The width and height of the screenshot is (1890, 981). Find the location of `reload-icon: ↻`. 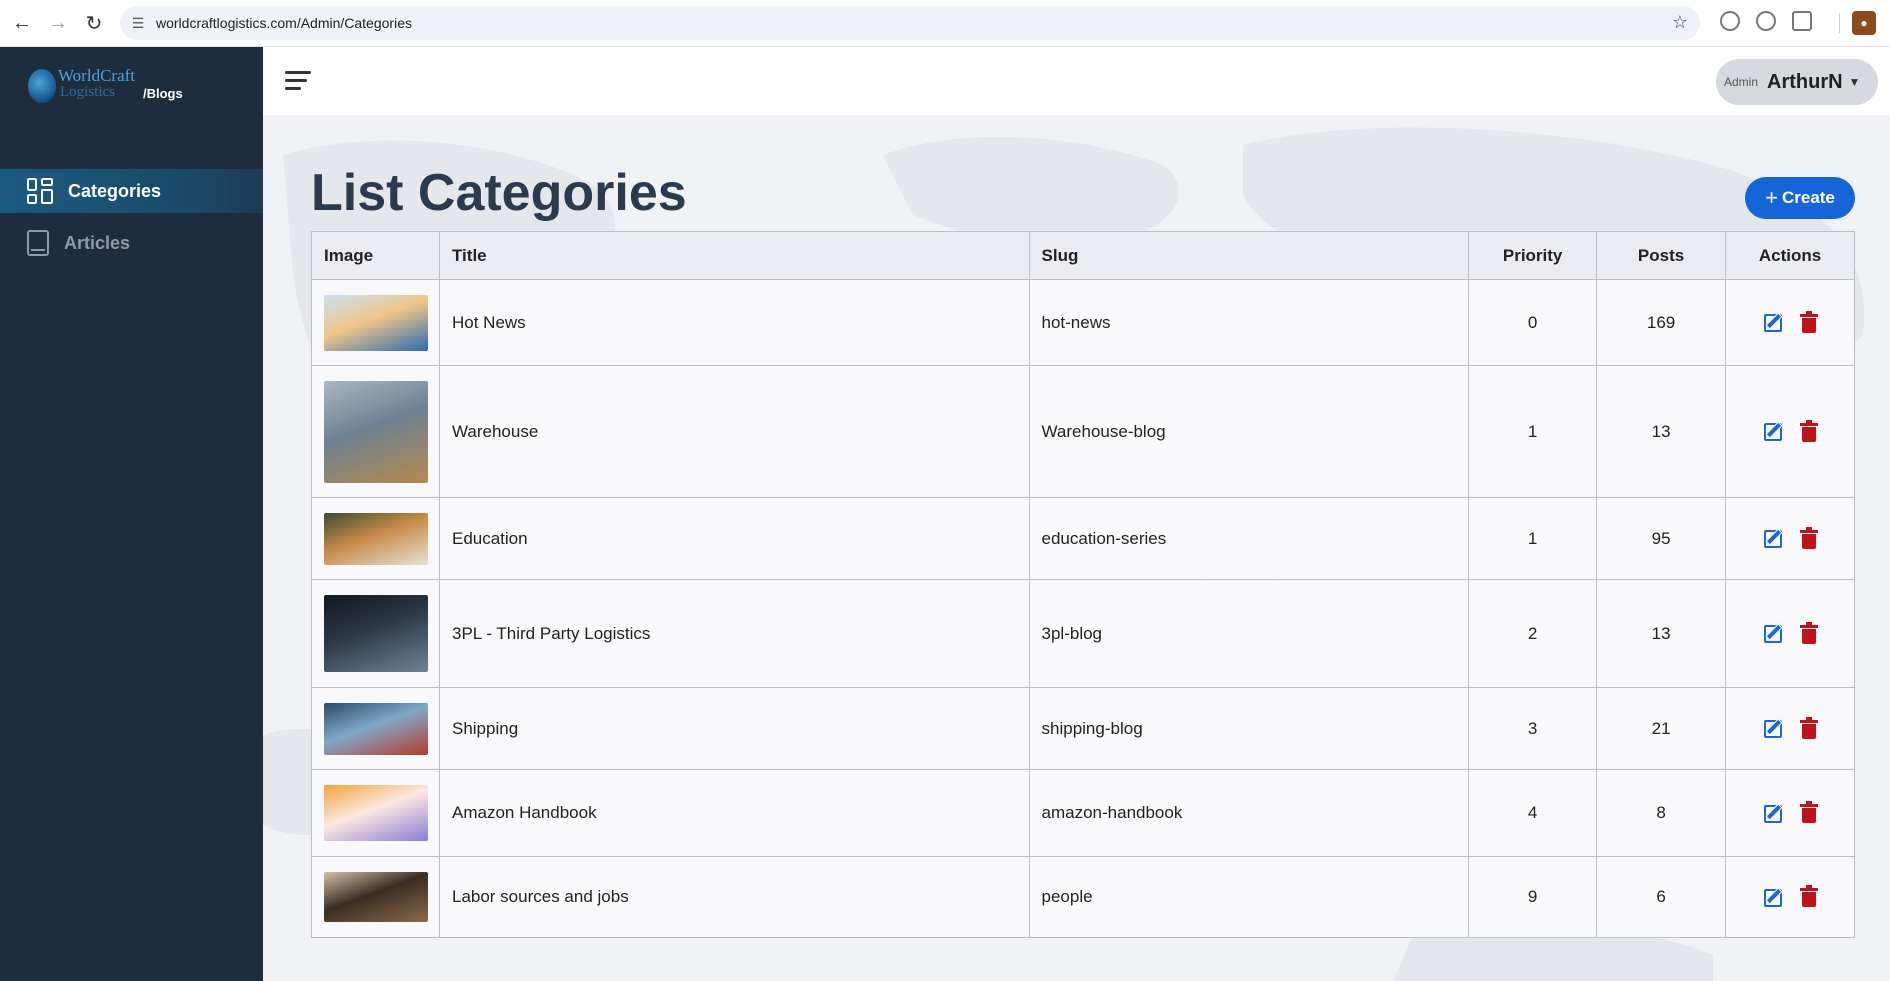

reload-icon: ↻ is located at coordinates (94, 23).